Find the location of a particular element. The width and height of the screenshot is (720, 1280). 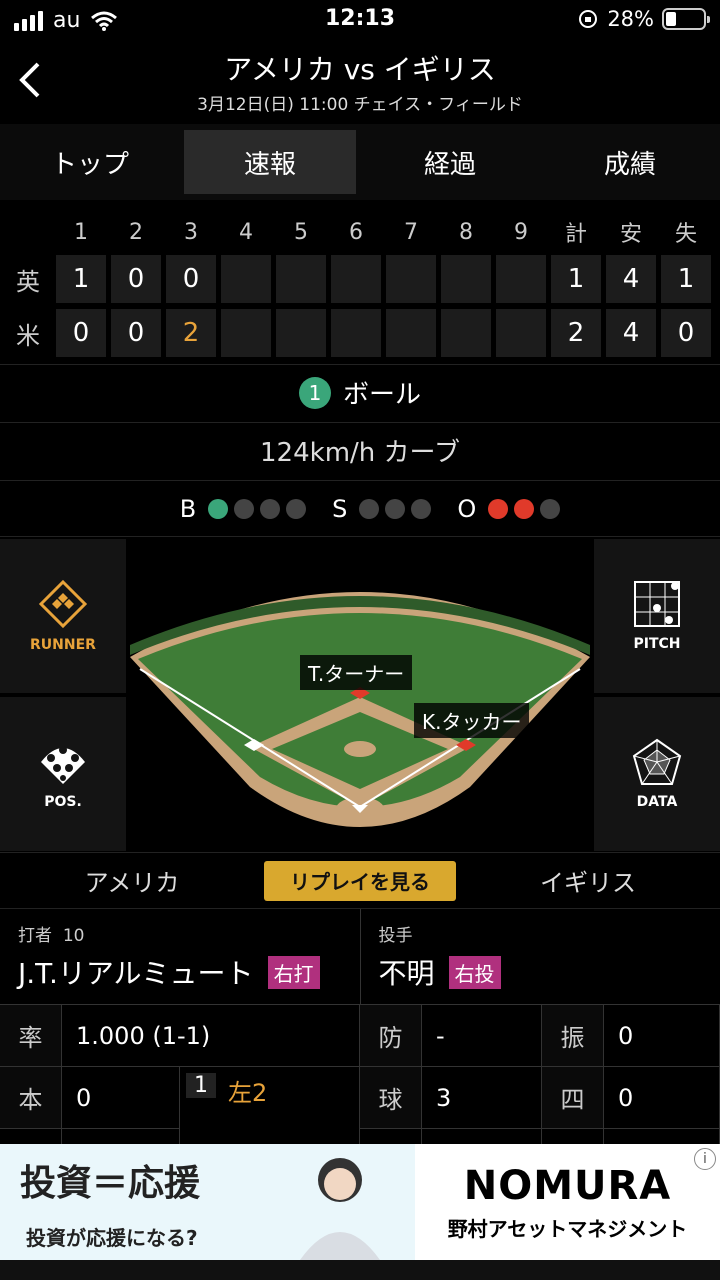

pitcher-panel: 投手 不明 右投 is located at coordinates (539, 956).